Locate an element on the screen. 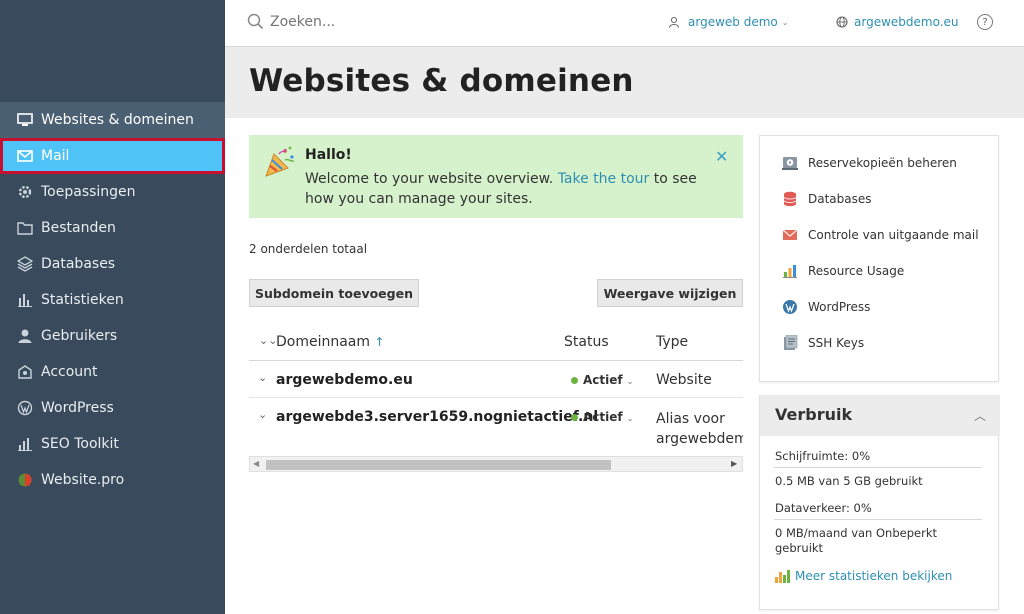 The image size is (1024, 614). type-value-line: argewebdemo is located at coordinates (699, 439).